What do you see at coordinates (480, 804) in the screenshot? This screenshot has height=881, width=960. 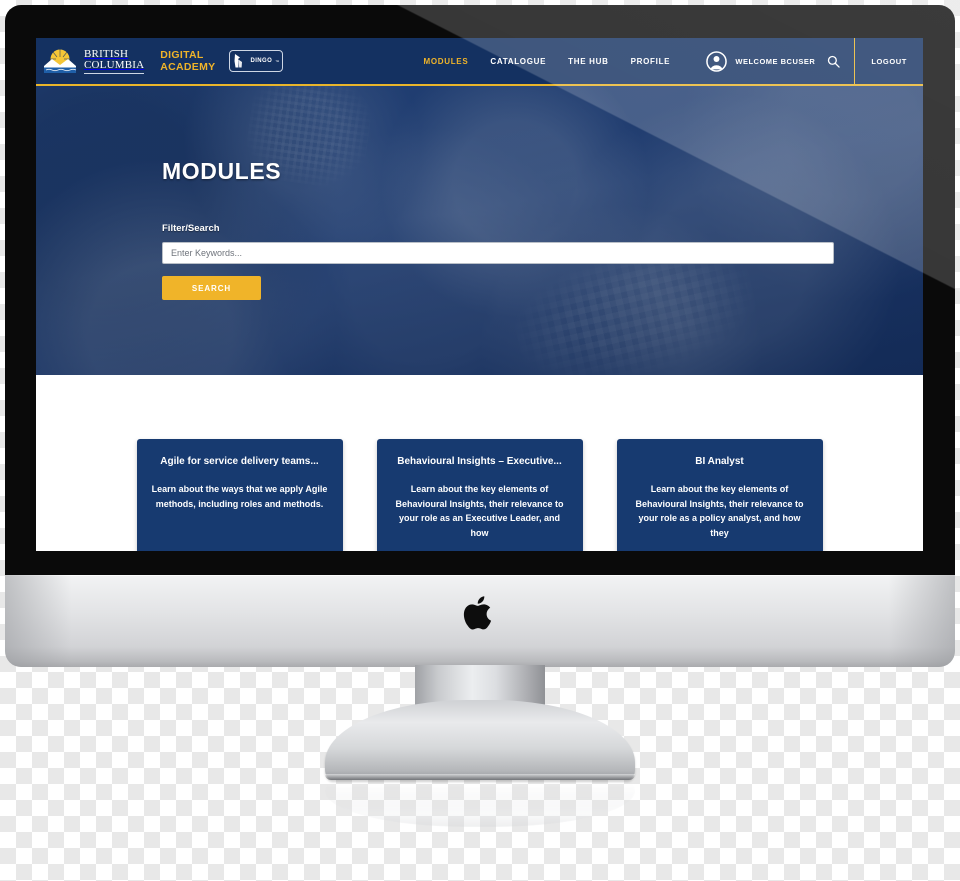 I see `monitor-stand-reflection` at bounding box center [480, 804].